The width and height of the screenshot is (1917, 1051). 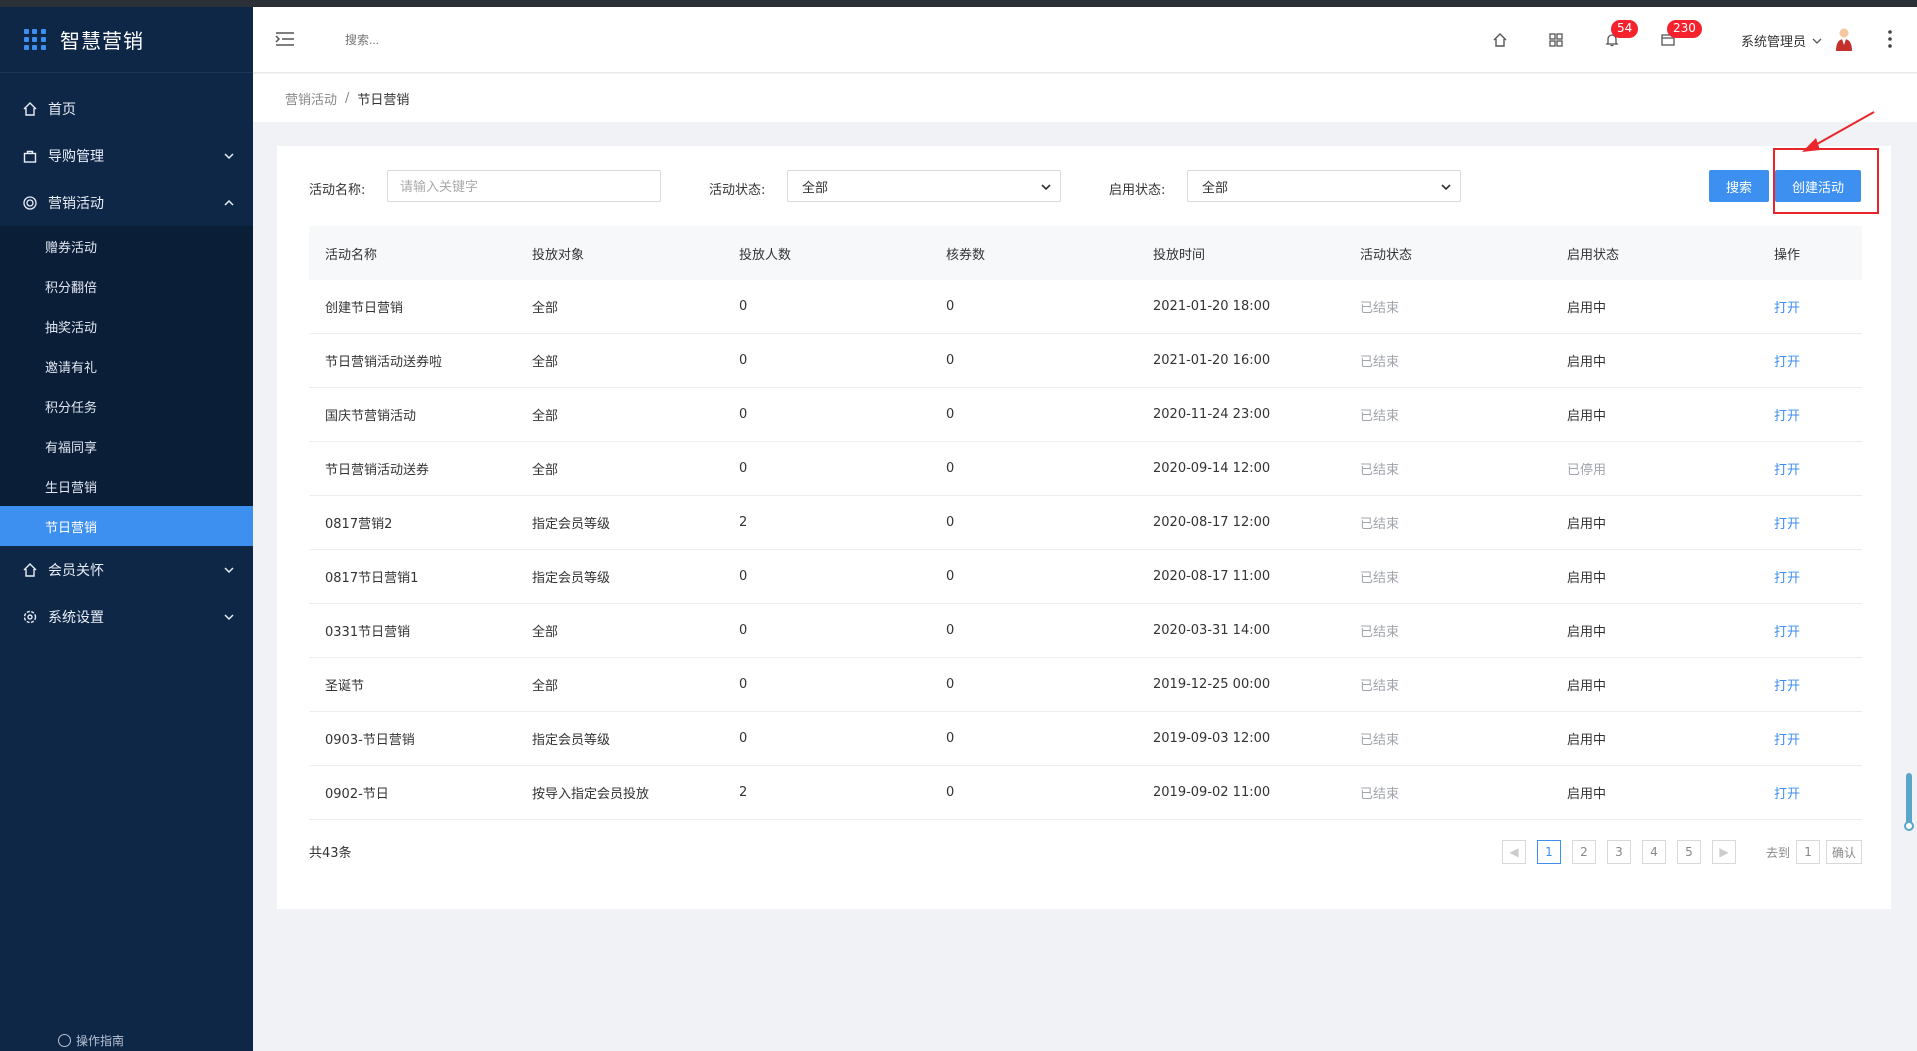 I want to click on sidebar-item-label: 会员关怀, so click(x=76, y=570).